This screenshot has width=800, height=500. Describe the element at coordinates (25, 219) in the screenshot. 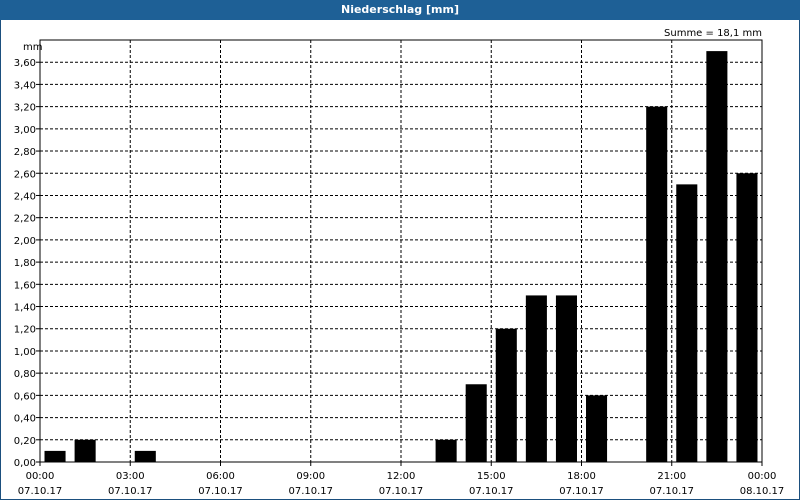

I see `y-tick-label: 2,20` at that location.